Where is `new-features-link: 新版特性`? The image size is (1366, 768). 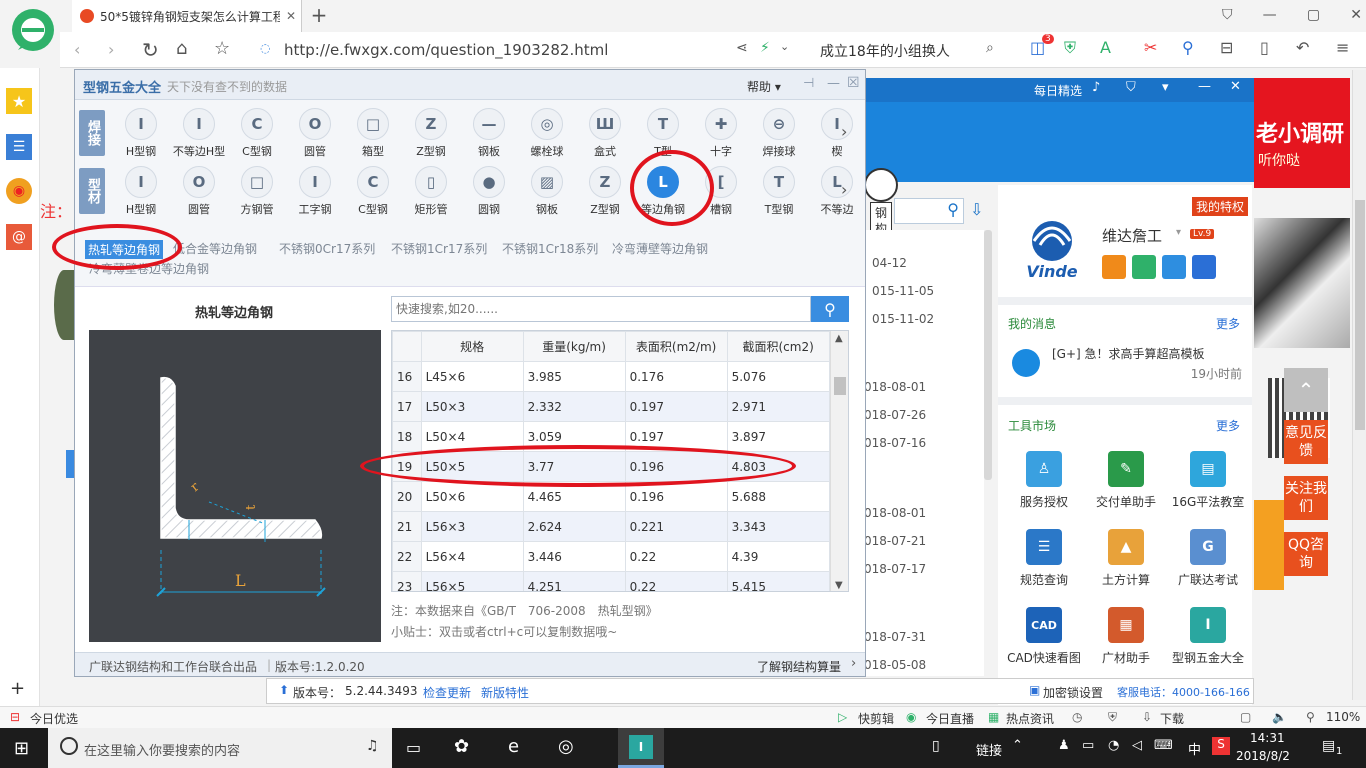
new-features-link: 新版特性 is located at coordinates (505, 692).